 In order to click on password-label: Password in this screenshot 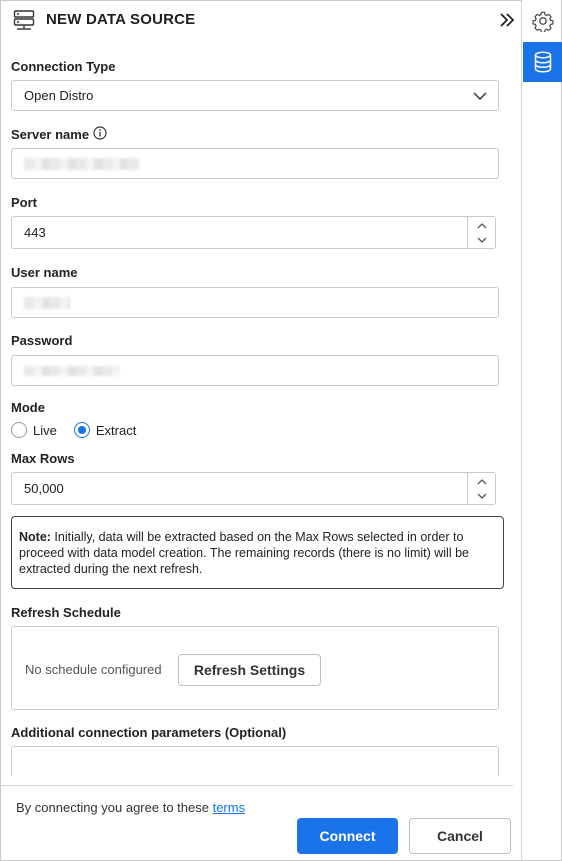, I will do `click(42, 340)`.